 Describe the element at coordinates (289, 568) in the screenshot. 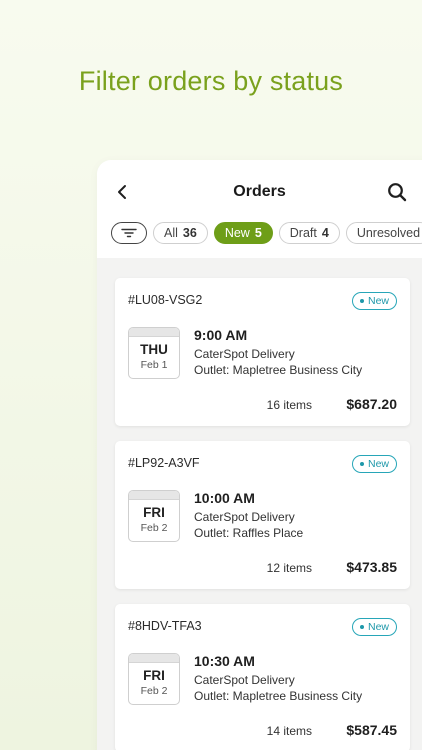

I see `item-count: 12 items` at that location.